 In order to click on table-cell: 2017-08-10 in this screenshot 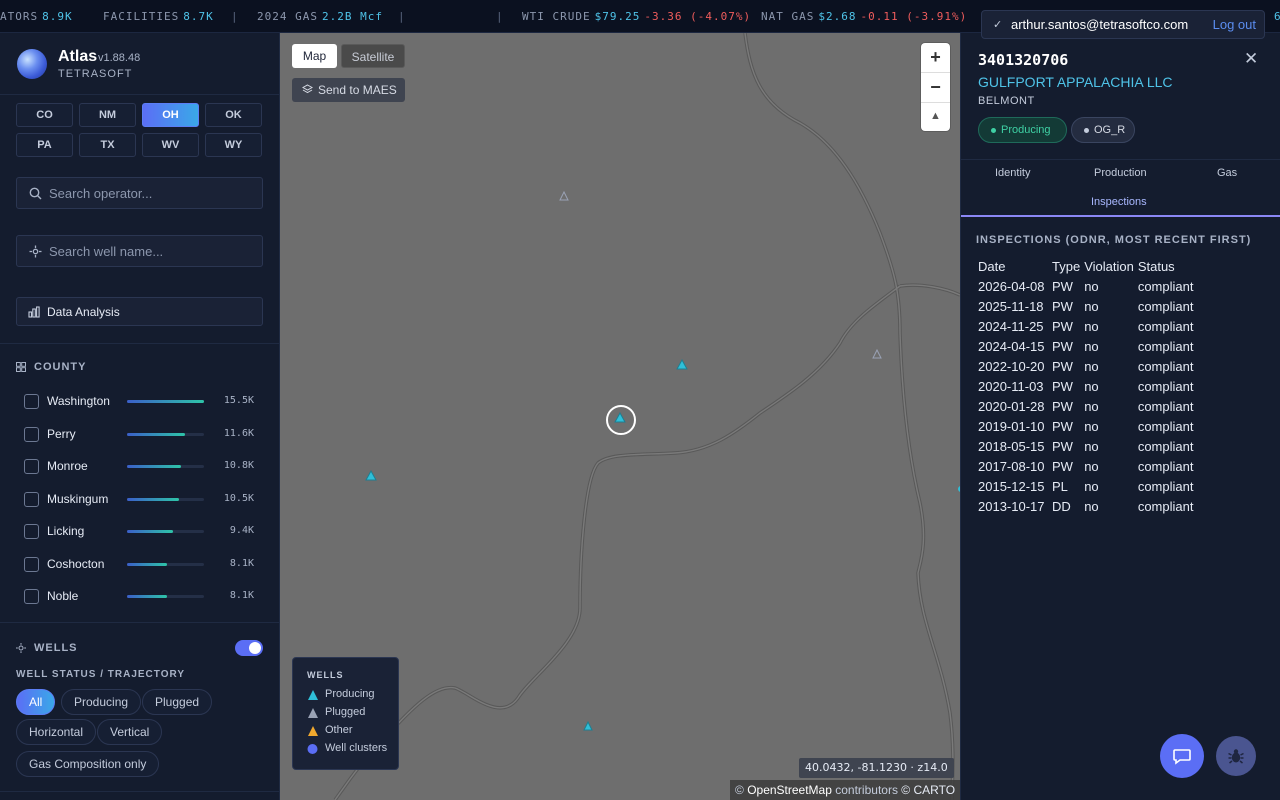, I will do `click(1011, 466)`.